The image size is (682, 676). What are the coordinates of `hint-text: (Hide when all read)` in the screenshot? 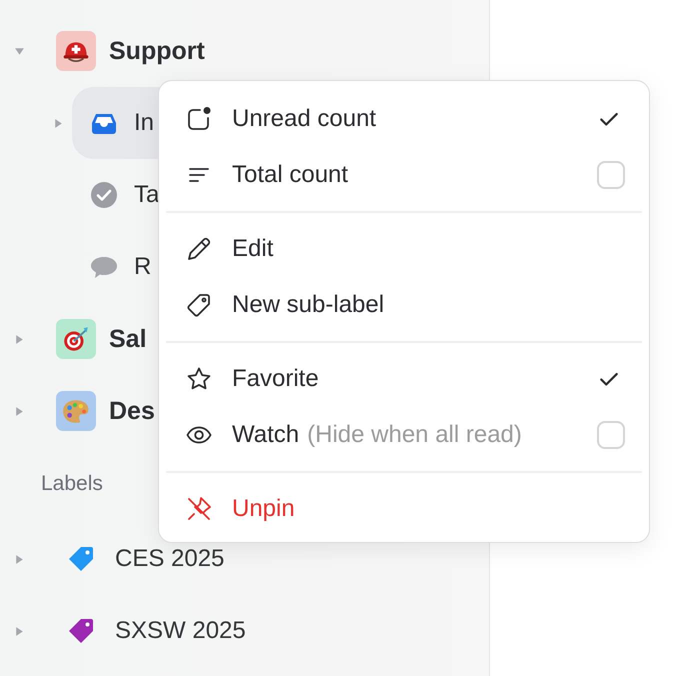 It's located at (414, 435).